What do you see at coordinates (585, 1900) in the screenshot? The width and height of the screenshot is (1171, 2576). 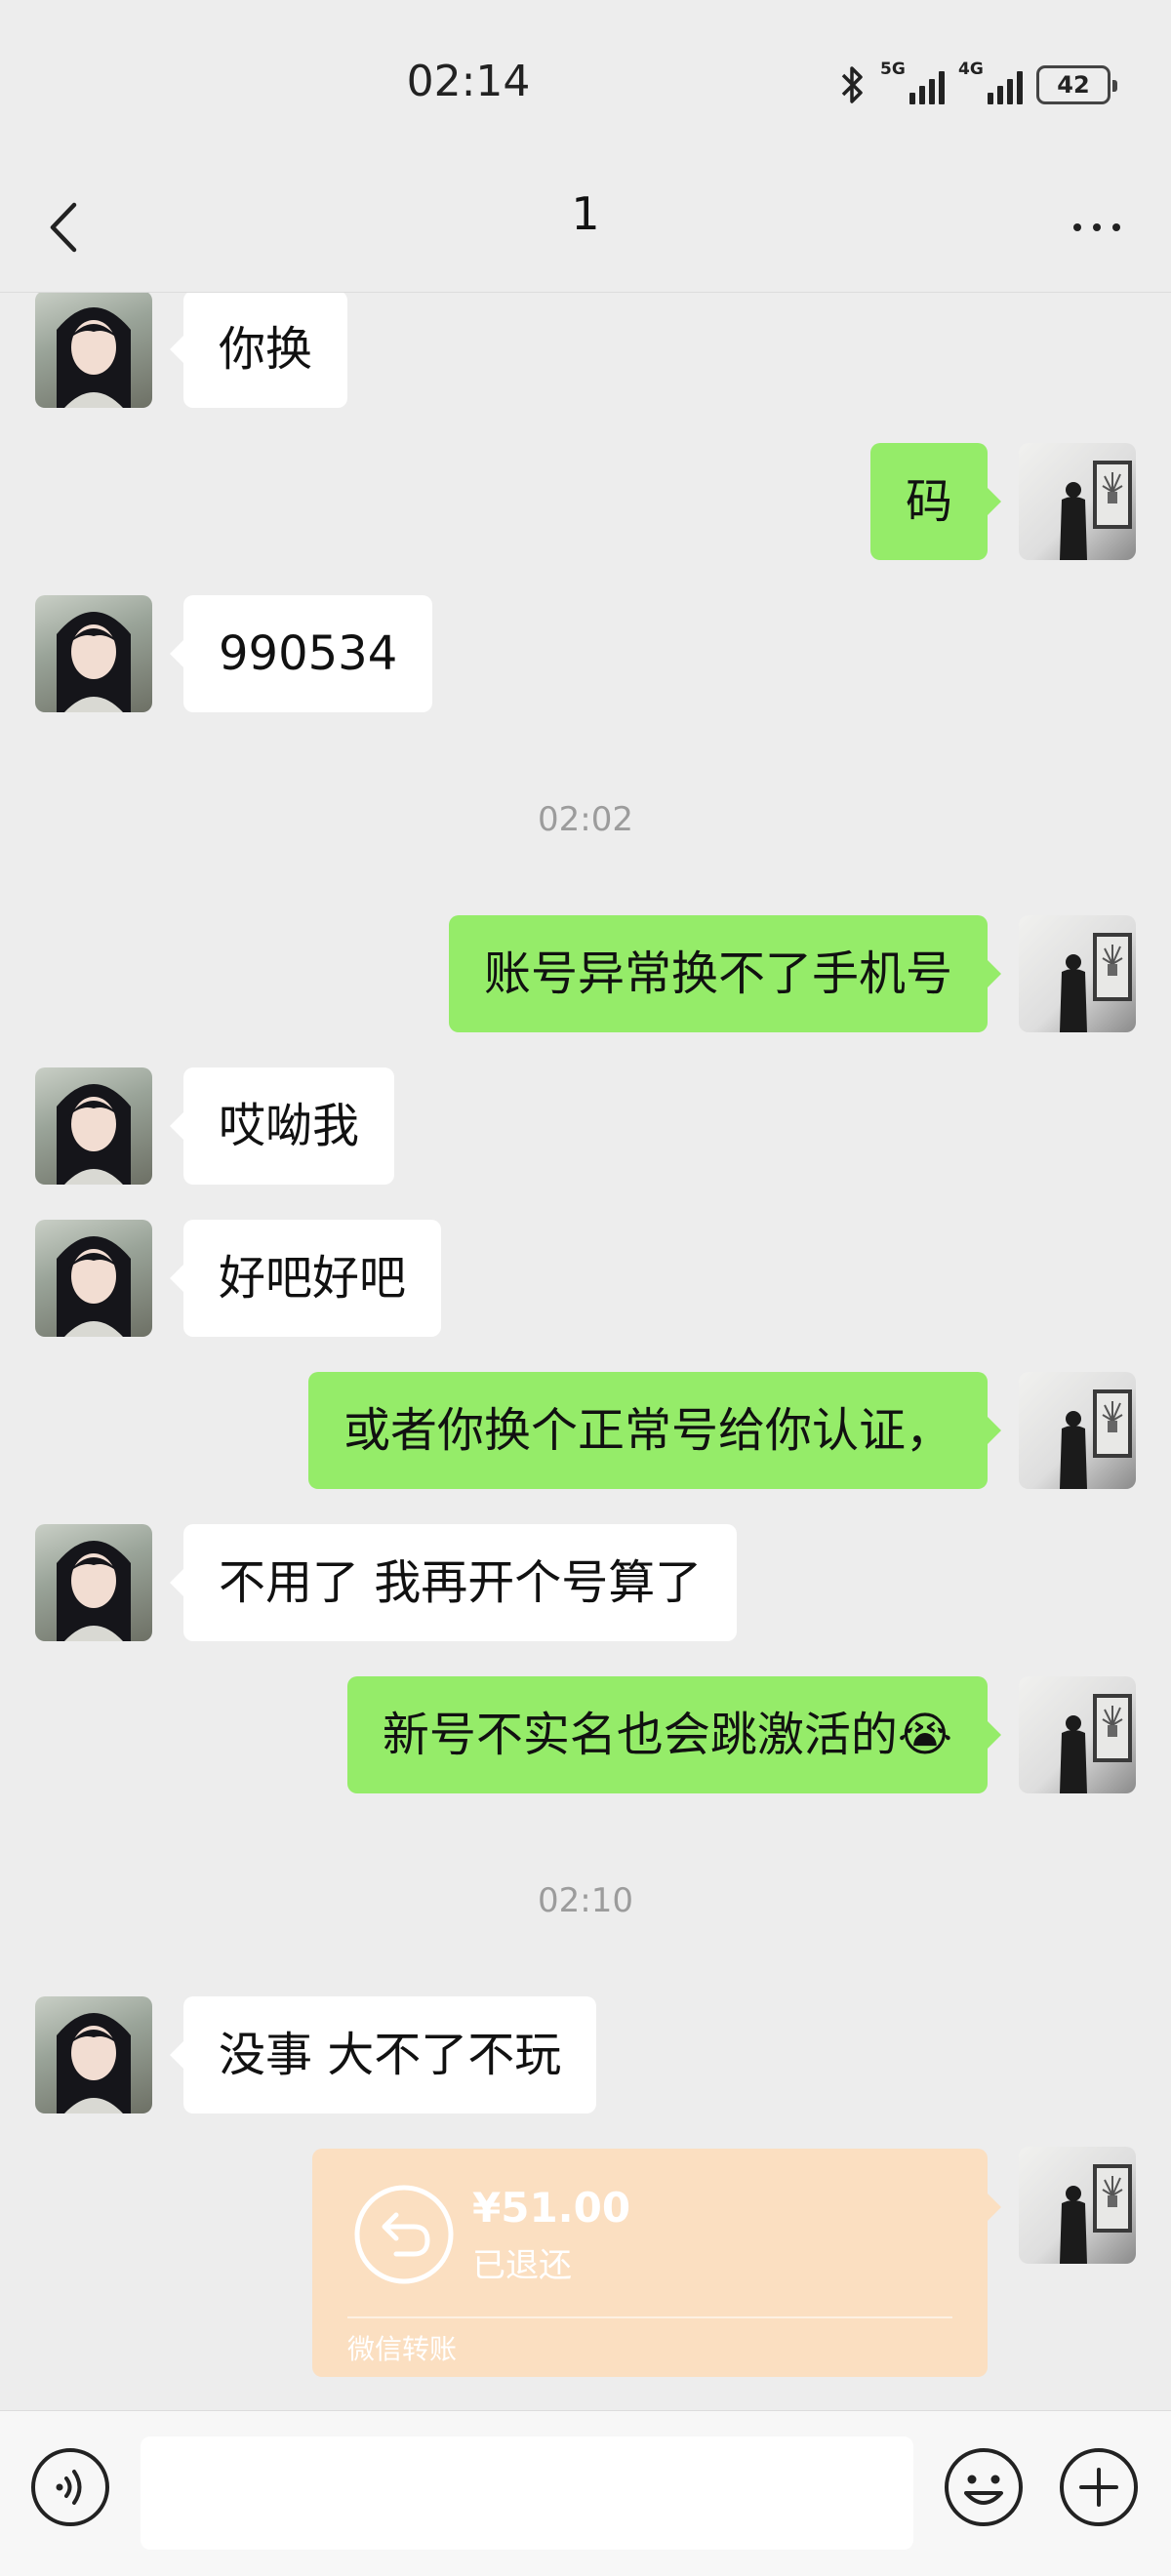 I see `message-timestamp: 02:10` at bounding box center [585, 1900].